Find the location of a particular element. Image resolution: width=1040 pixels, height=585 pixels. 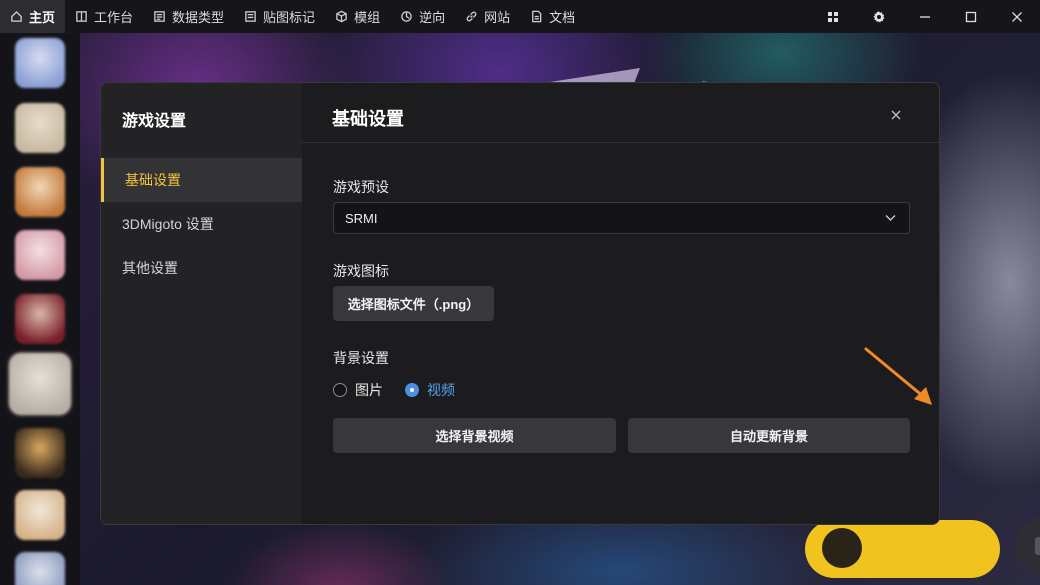

tab-label: 数据类型 is located at coordinates (198, 17).